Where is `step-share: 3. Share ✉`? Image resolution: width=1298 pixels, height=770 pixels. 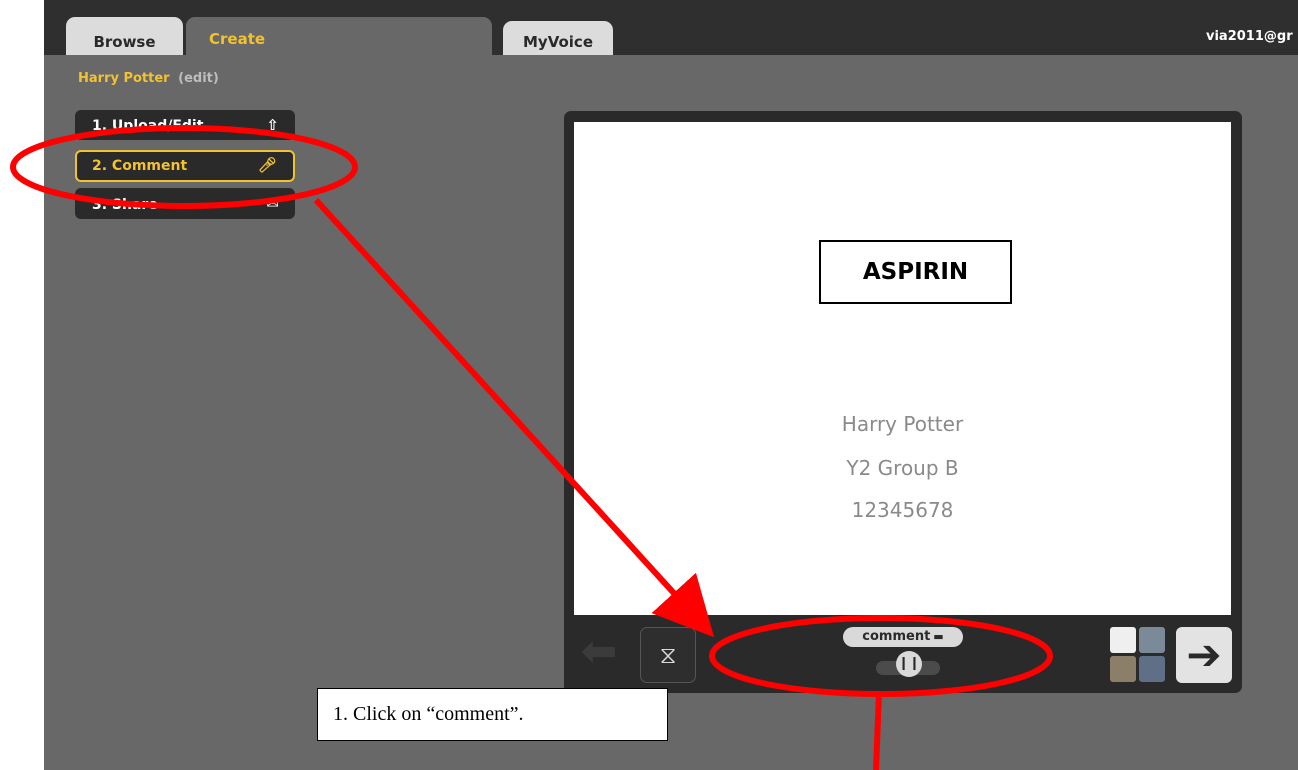
step-share: 3. Share ✉ is located at coordinates (185, 203).